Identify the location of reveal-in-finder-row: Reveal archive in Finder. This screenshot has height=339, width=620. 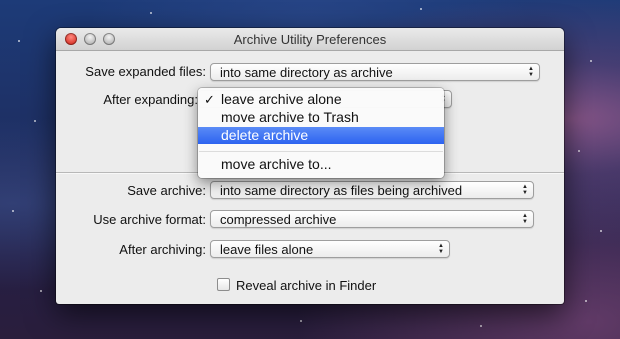
(296, 285).